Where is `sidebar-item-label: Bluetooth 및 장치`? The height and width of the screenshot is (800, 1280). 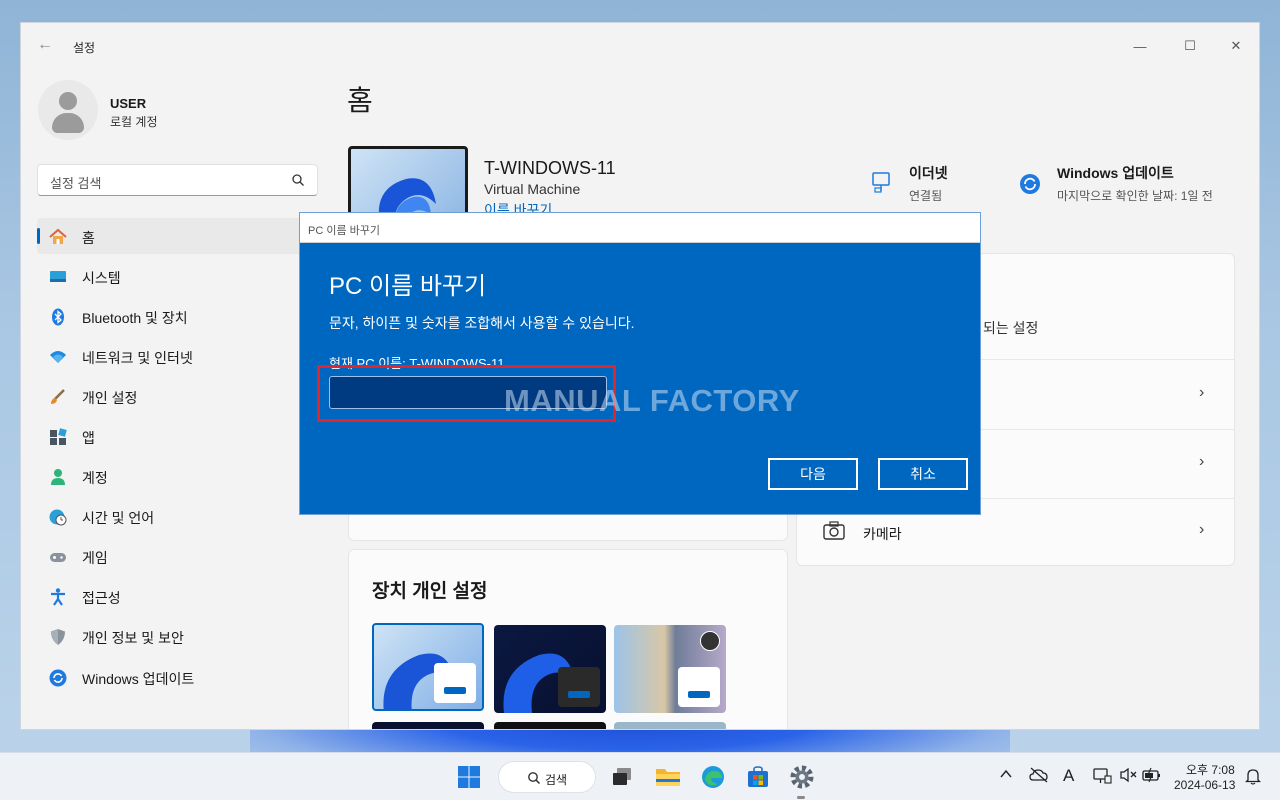
sidebar-item-label: Bluetooth 및 장치 is located at coordinates (135, 318).